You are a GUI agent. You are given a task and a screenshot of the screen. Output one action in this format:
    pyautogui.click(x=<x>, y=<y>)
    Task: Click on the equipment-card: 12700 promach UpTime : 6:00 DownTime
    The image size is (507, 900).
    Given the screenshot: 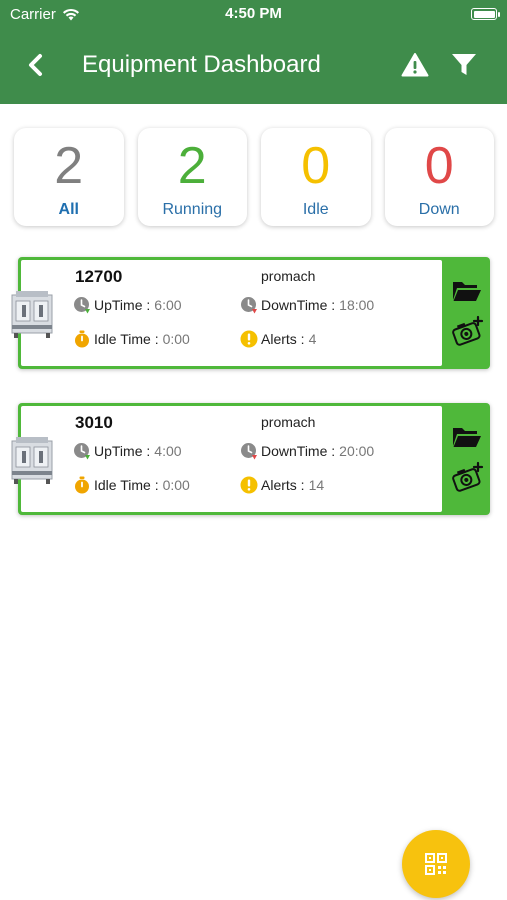 What is the action you would take?
    pyautogui.click(x=250, y=313)
    